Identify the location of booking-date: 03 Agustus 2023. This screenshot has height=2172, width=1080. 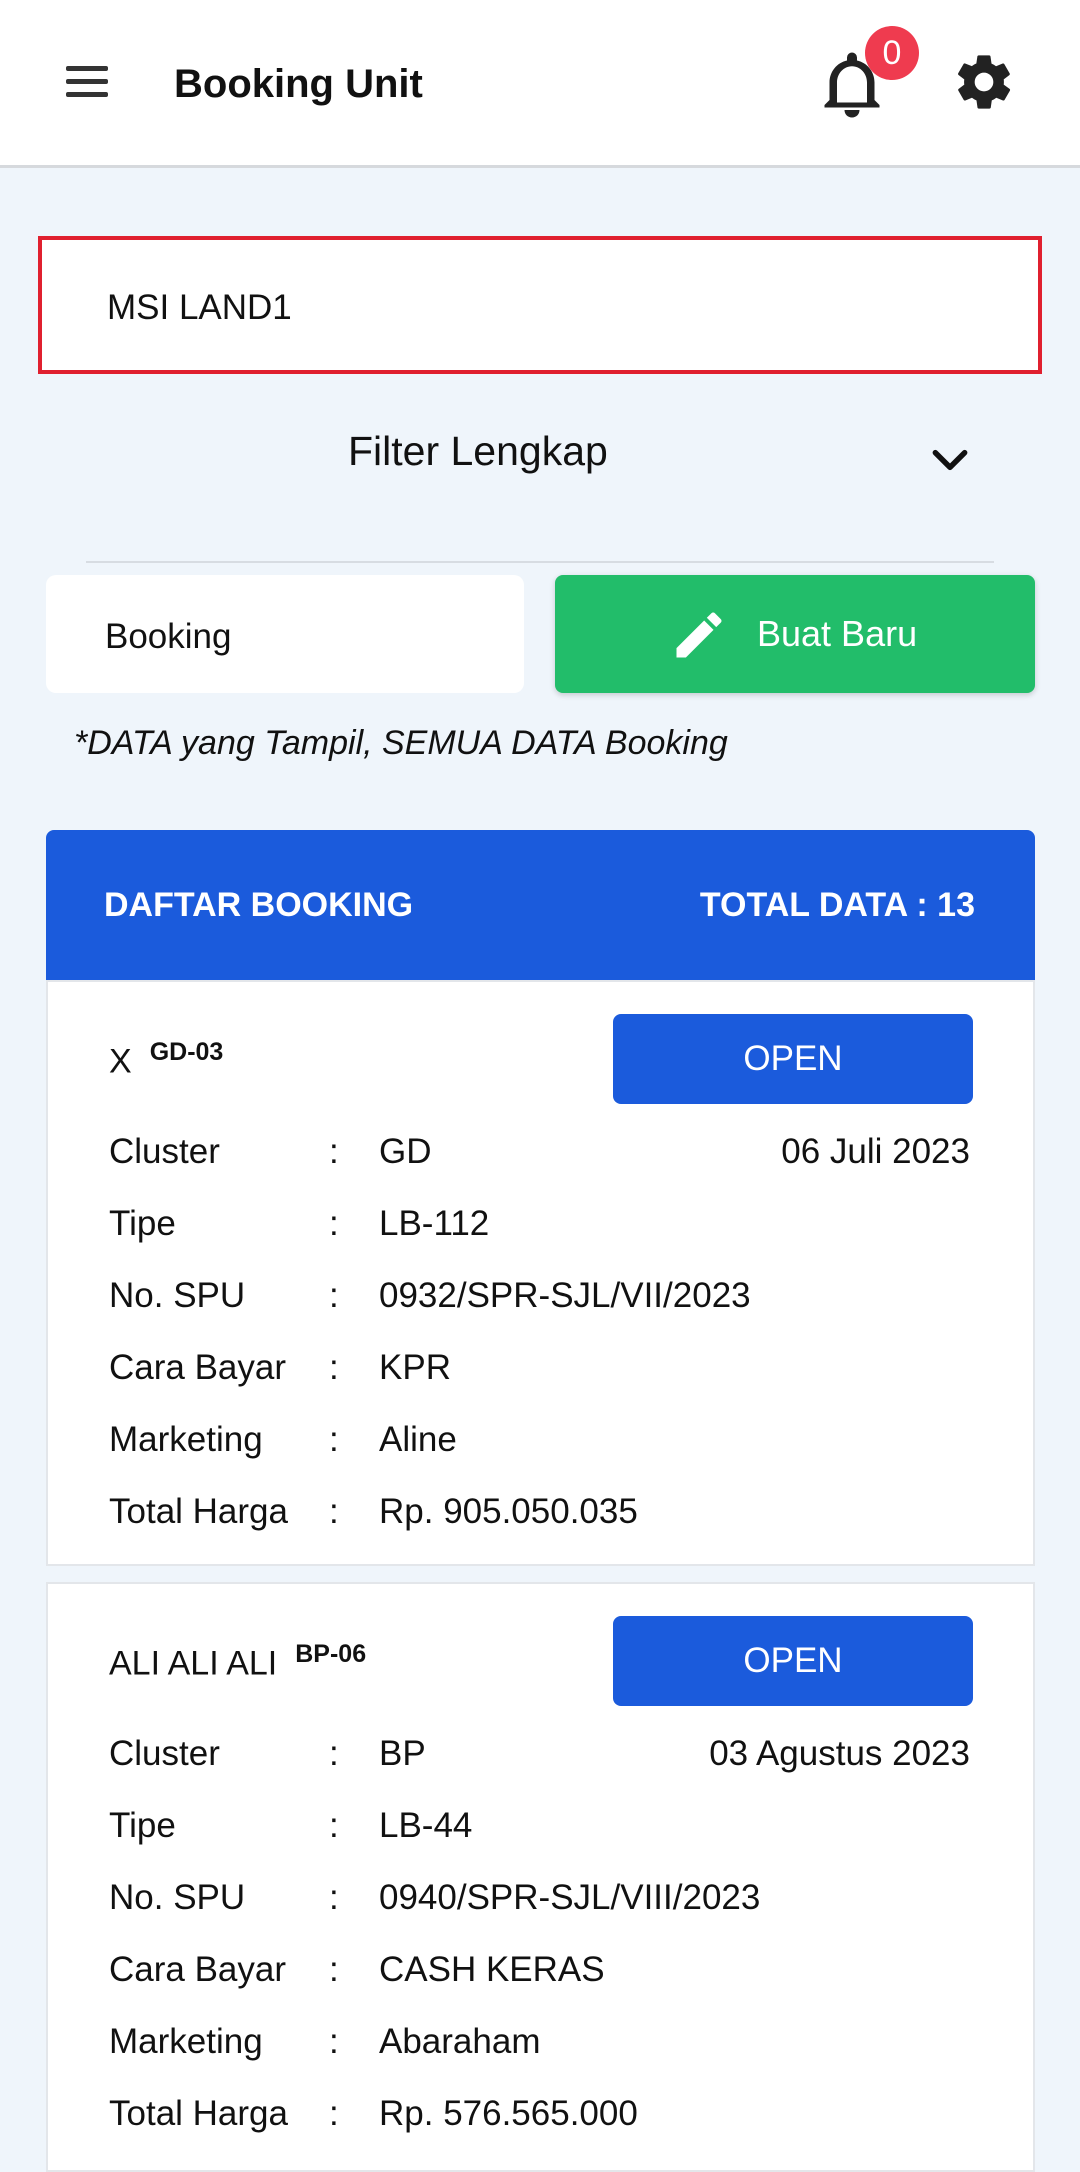
(839, 1753).